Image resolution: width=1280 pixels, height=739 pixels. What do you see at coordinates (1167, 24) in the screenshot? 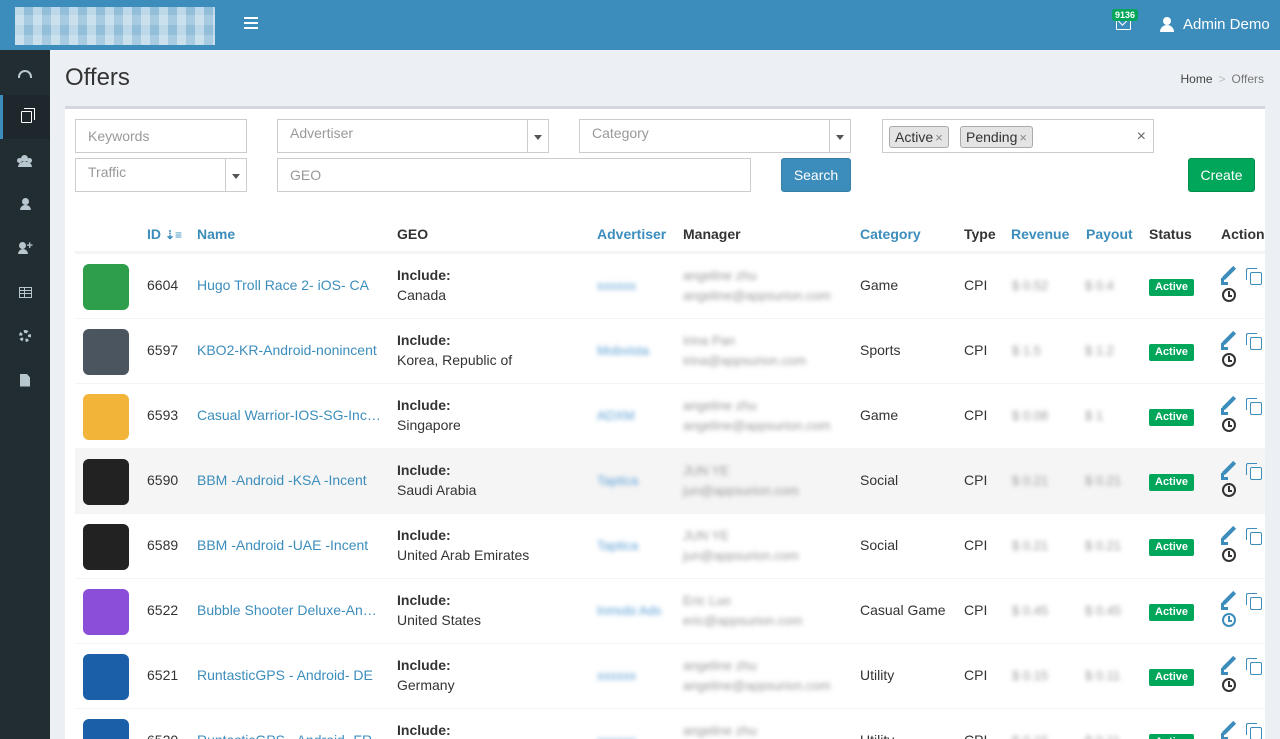
I see `user-icon` at bounding box center [1167, 24].